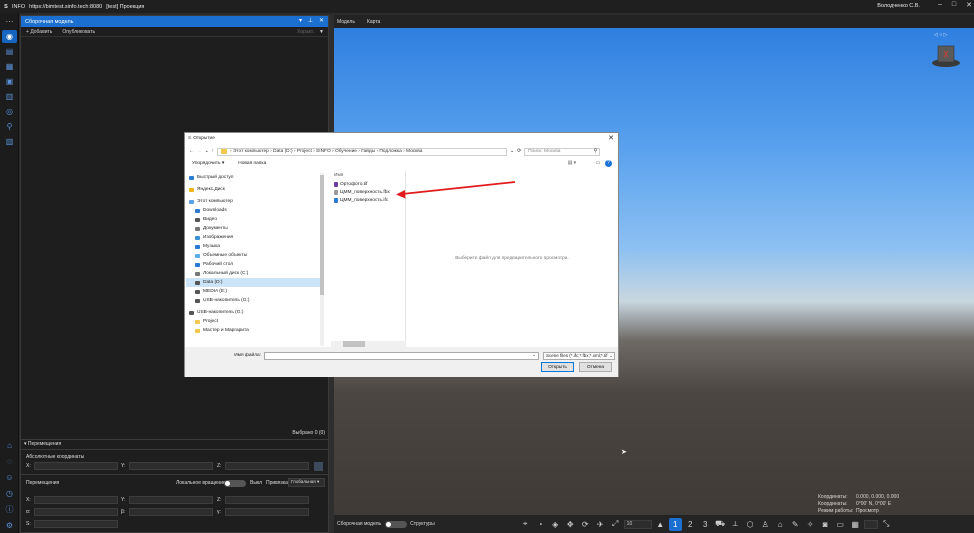 The image size is (974, 533). What do you see at coordinates (825, 524) in the screenshot?
I see `camera-icon: ◙` at bounding box center [825, 524].